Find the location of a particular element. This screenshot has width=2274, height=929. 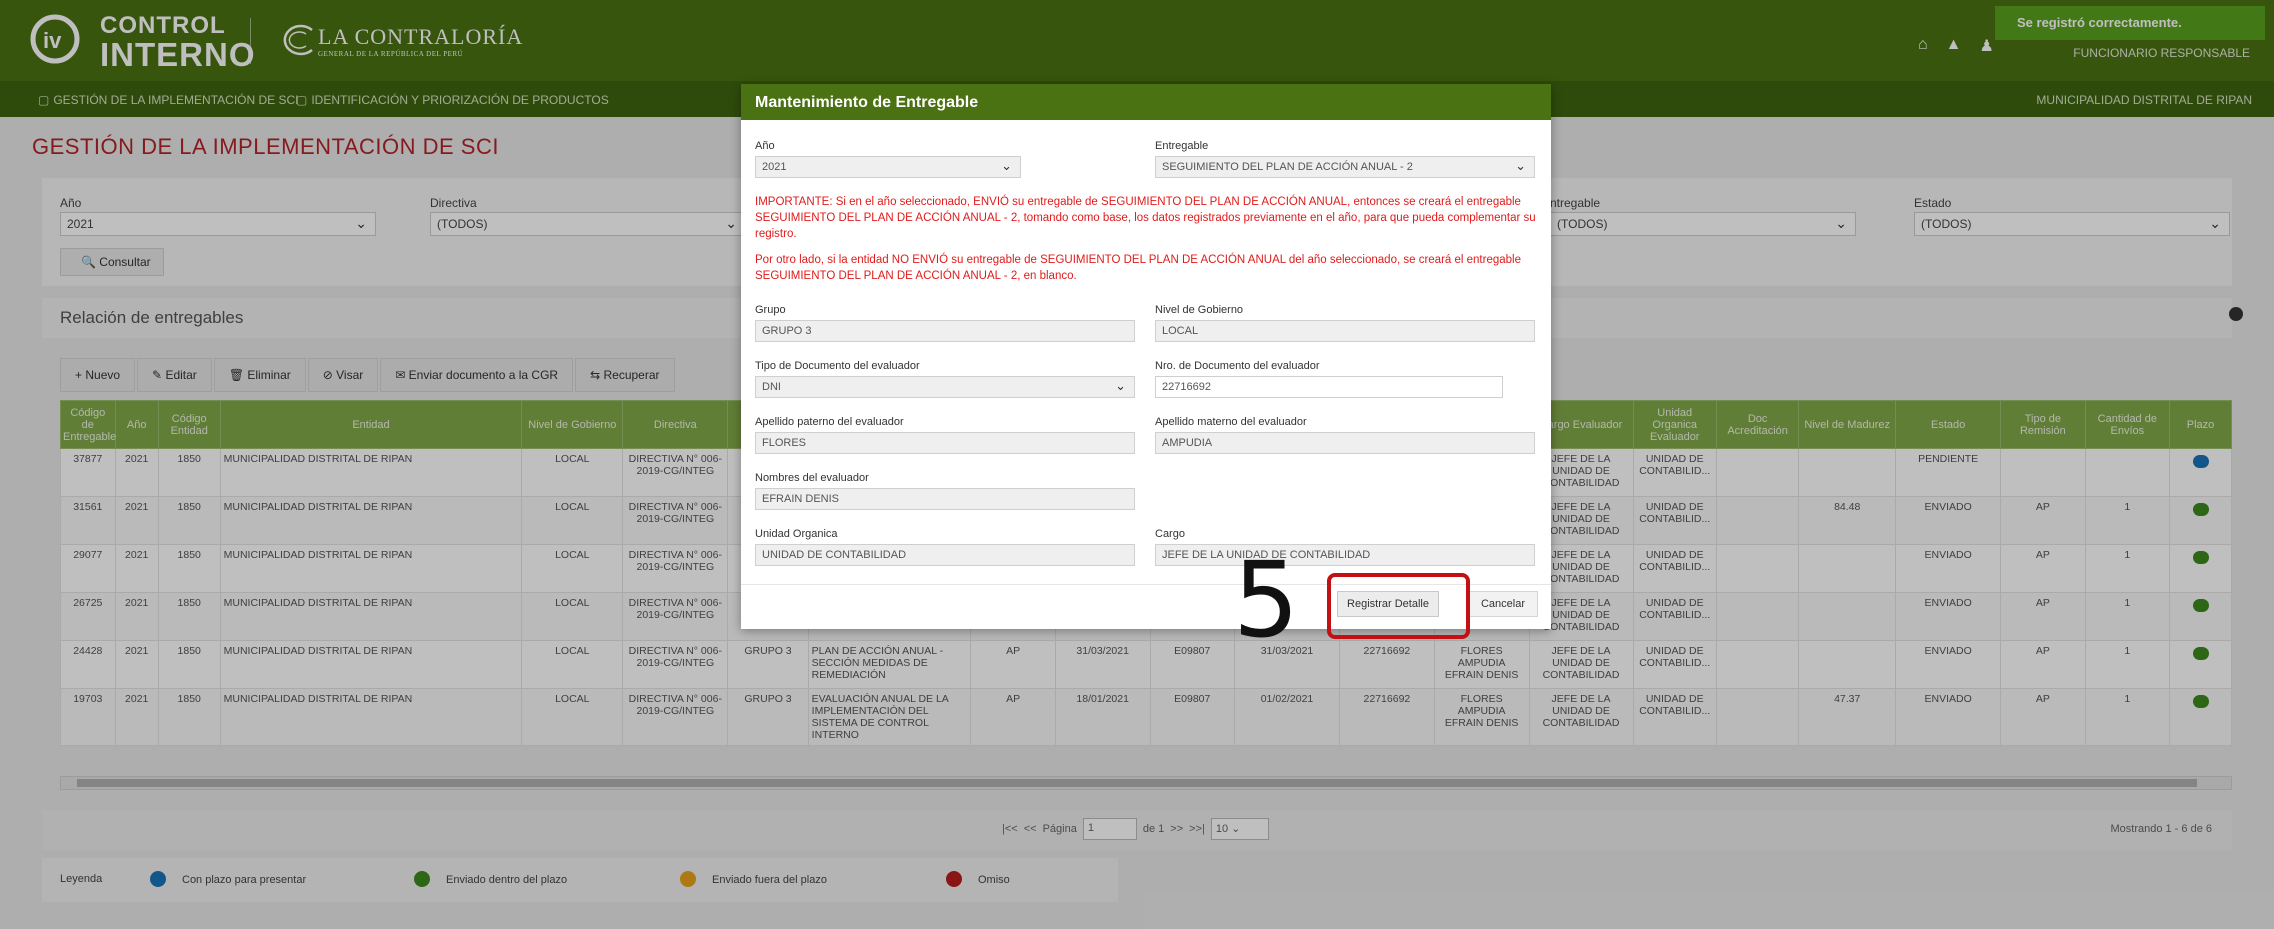

modal-entregable-value: SEGUIMIENTO DEL PLAN DE ACCIÓN ANUAL - 2 is located at coordinates (1287, 167).